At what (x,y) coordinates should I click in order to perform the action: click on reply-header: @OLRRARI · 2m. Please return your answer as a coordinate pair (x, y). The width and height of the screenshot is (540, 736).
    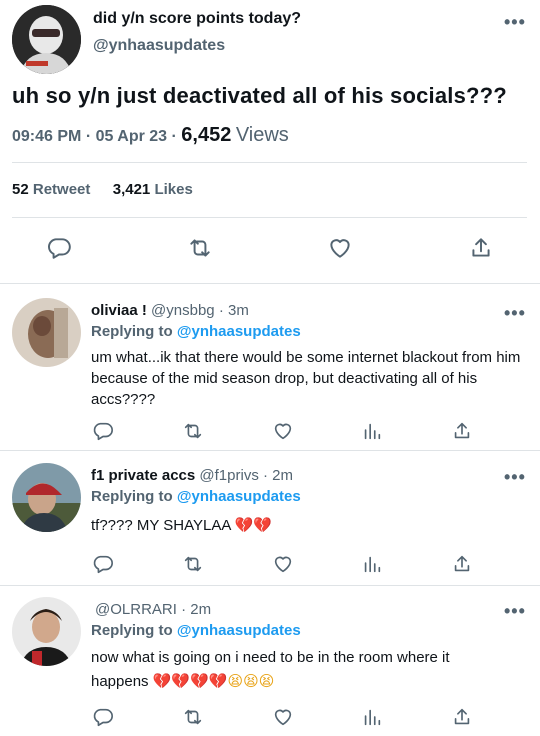
    Looking at the image, I should click on (151, 609).